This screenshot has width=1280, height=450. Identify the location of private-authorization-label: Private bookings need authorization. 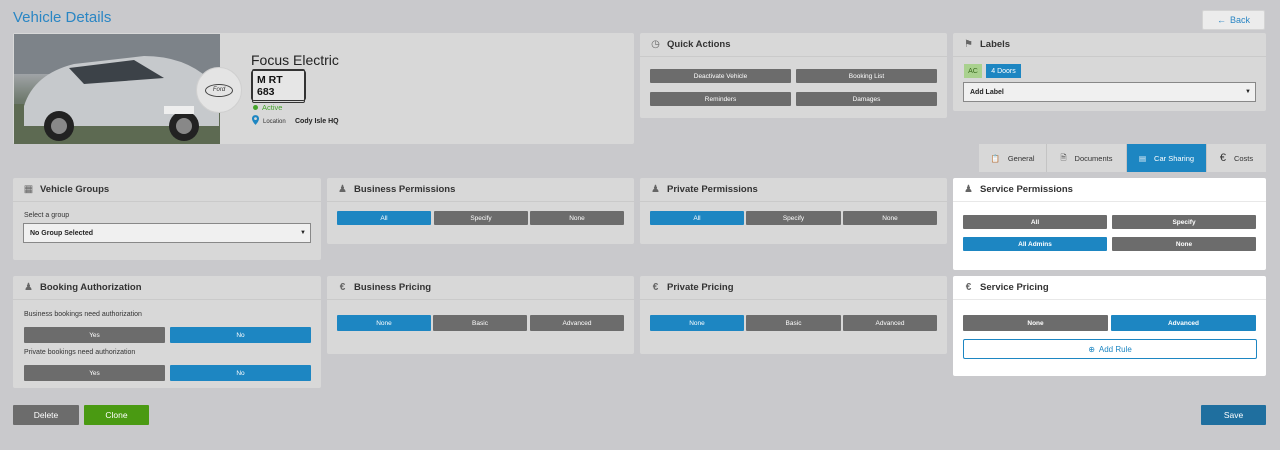
(80, 352).